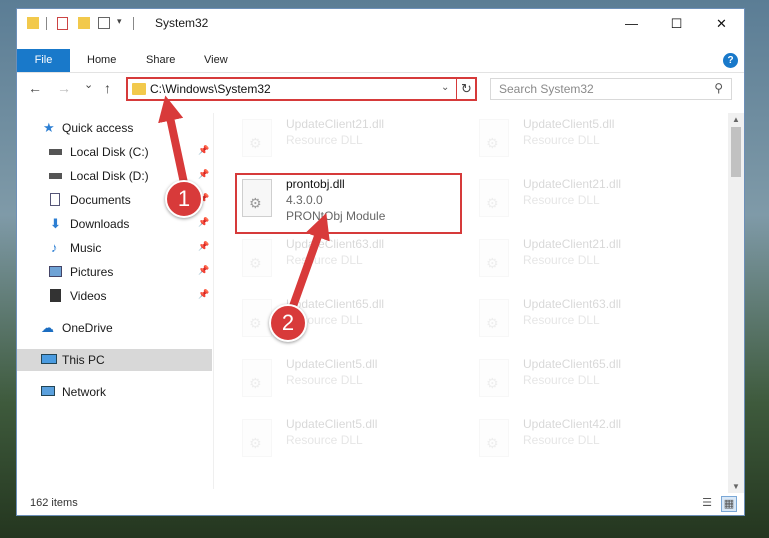  Describe the element at coordinates (288, 323) in the screenshot. I see `step-2-badge: 2` at that location.